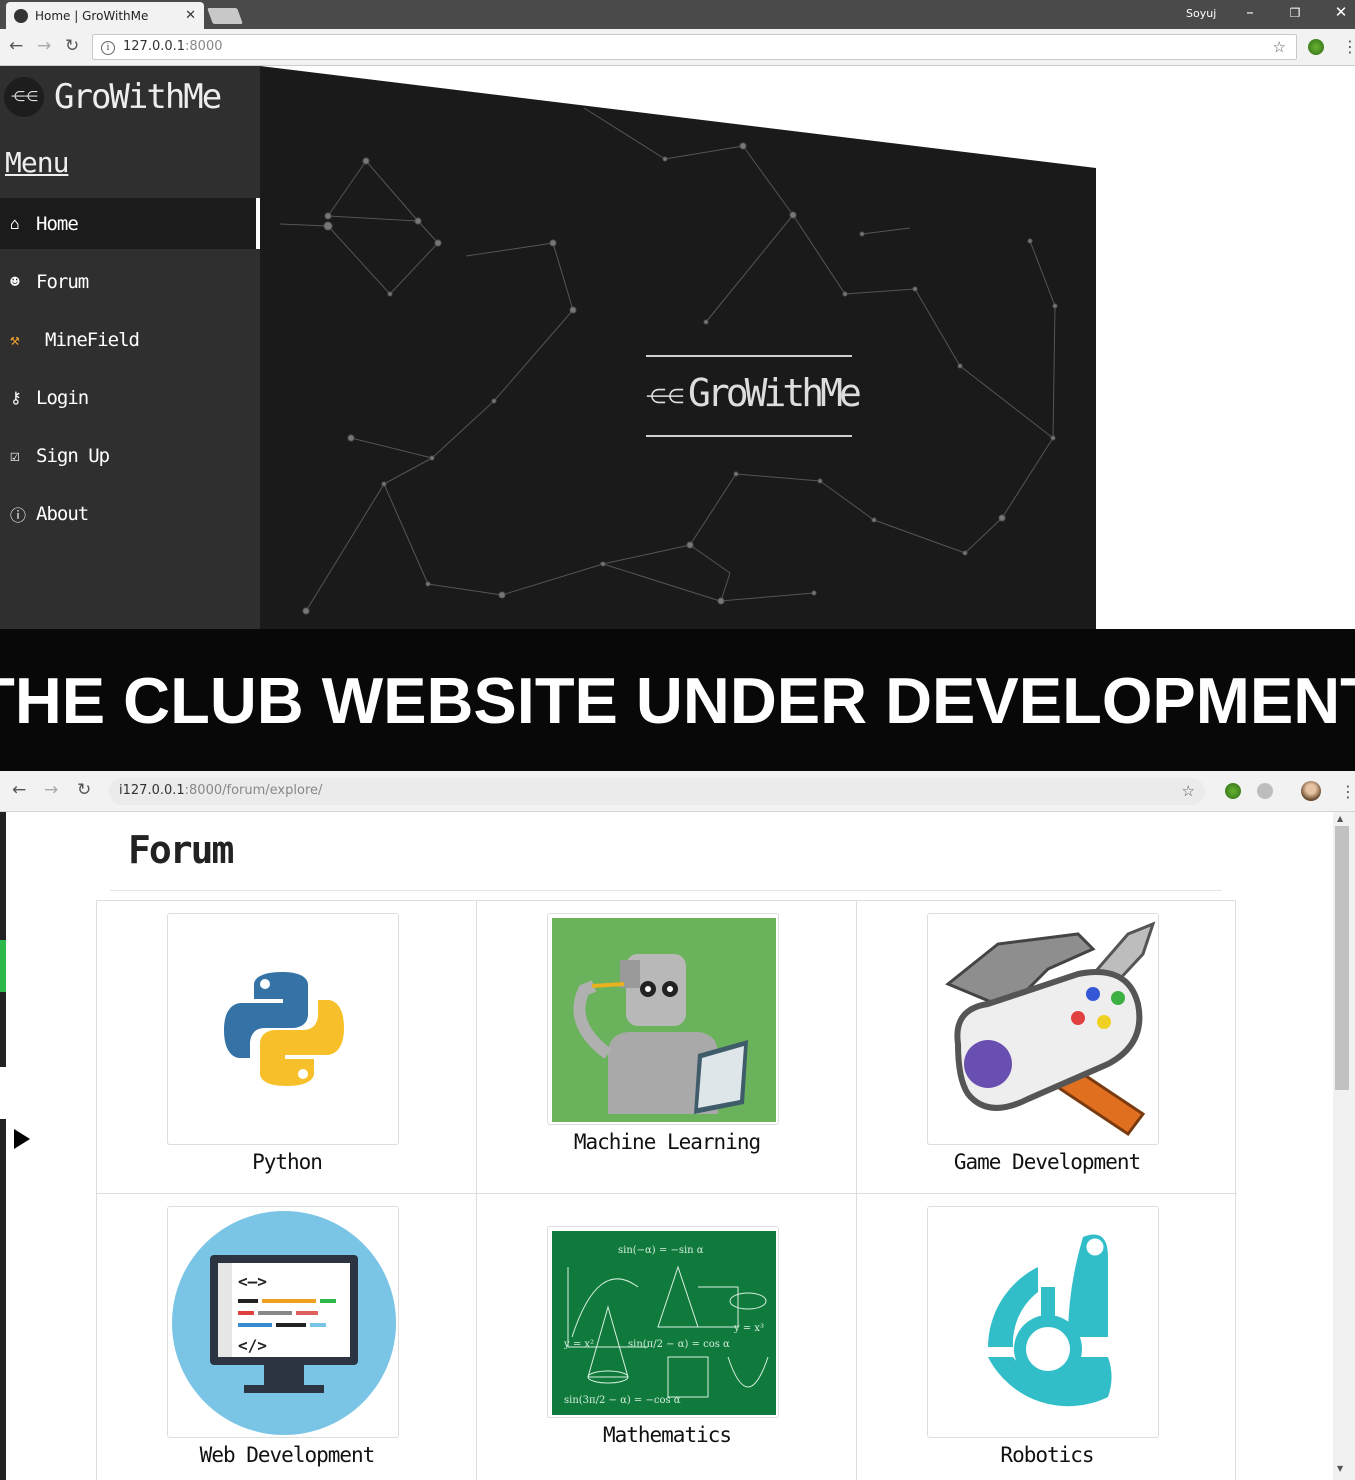 This screenshot has width=1355, height=1480. Describe the element at coordinates (22, 1139) in the screenshot. I see `play-triangle-icon` at that location.